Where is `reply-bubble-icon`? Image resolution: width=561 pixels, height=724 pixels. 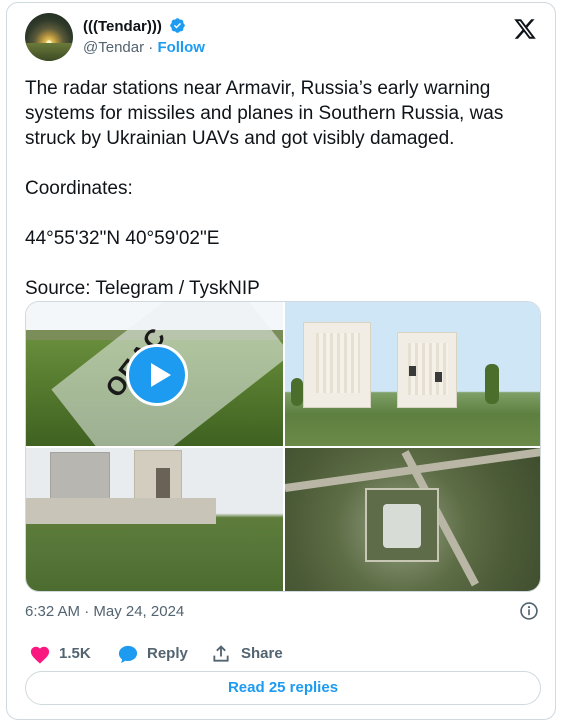 reply-bubble-icon is located at coordinates (128, 654).